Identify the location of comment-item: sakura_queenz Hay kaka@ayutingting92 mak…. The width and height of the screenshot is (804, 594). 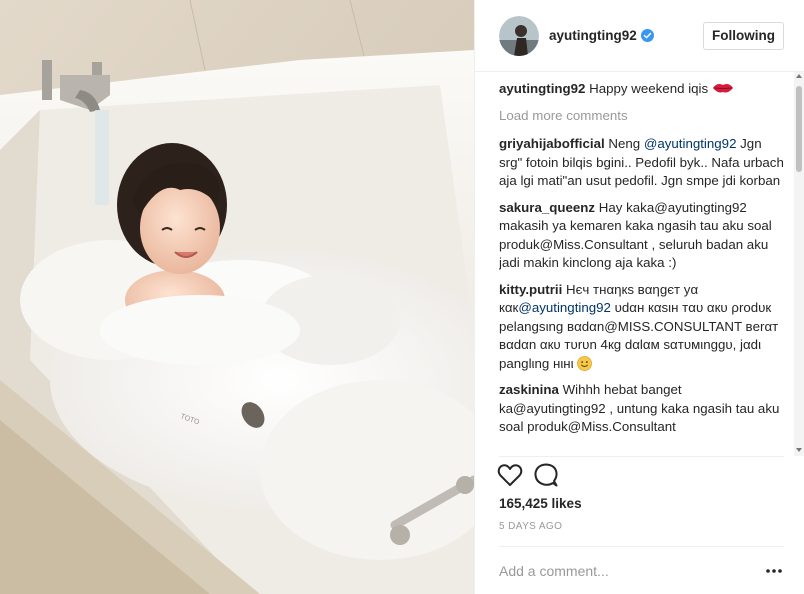
(641, 236).